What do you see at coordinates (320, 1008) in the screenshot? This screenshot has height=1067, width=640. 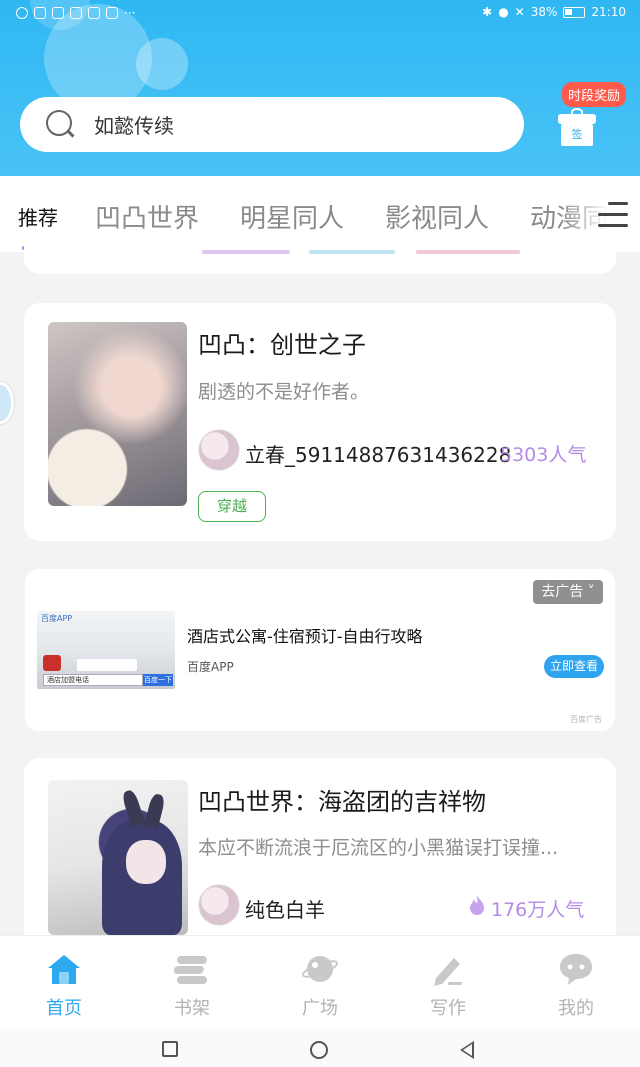 I see `nav-plaza-label: 广场` at bounding box center [320, 1008].